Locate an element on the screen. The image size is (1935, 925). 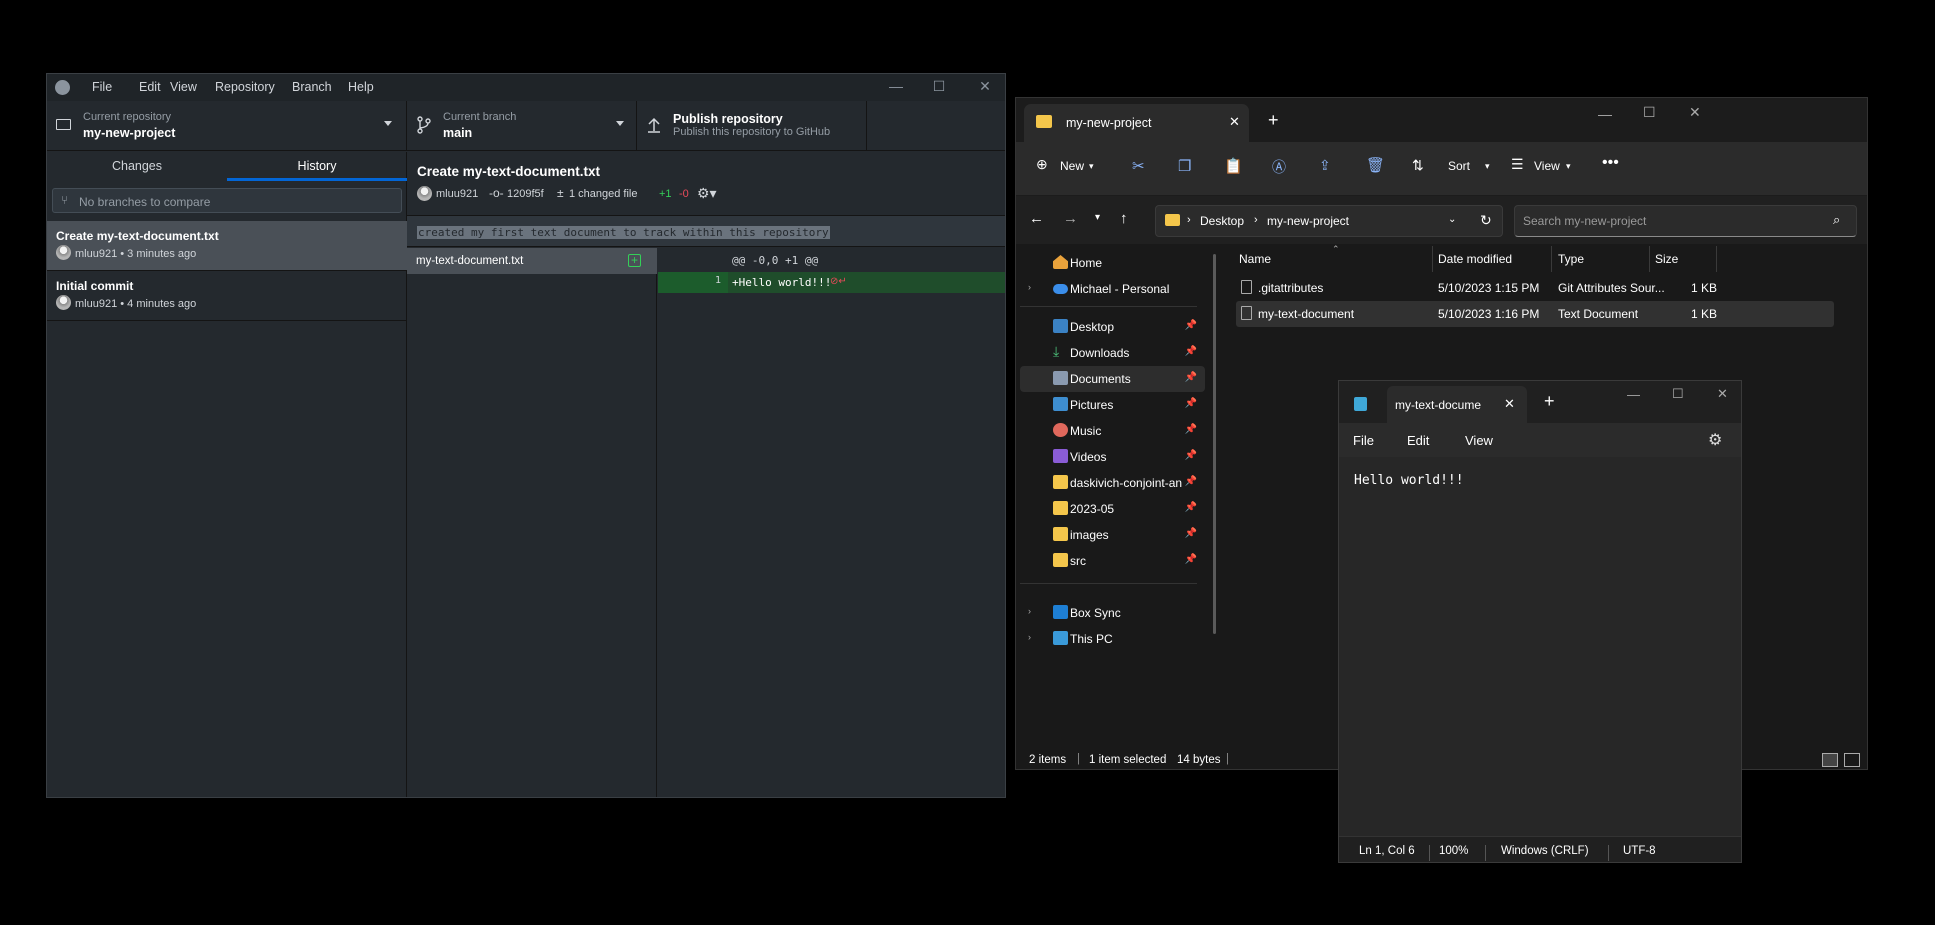
current-branch-button: Current branch main is located at coordinates (522, 126).